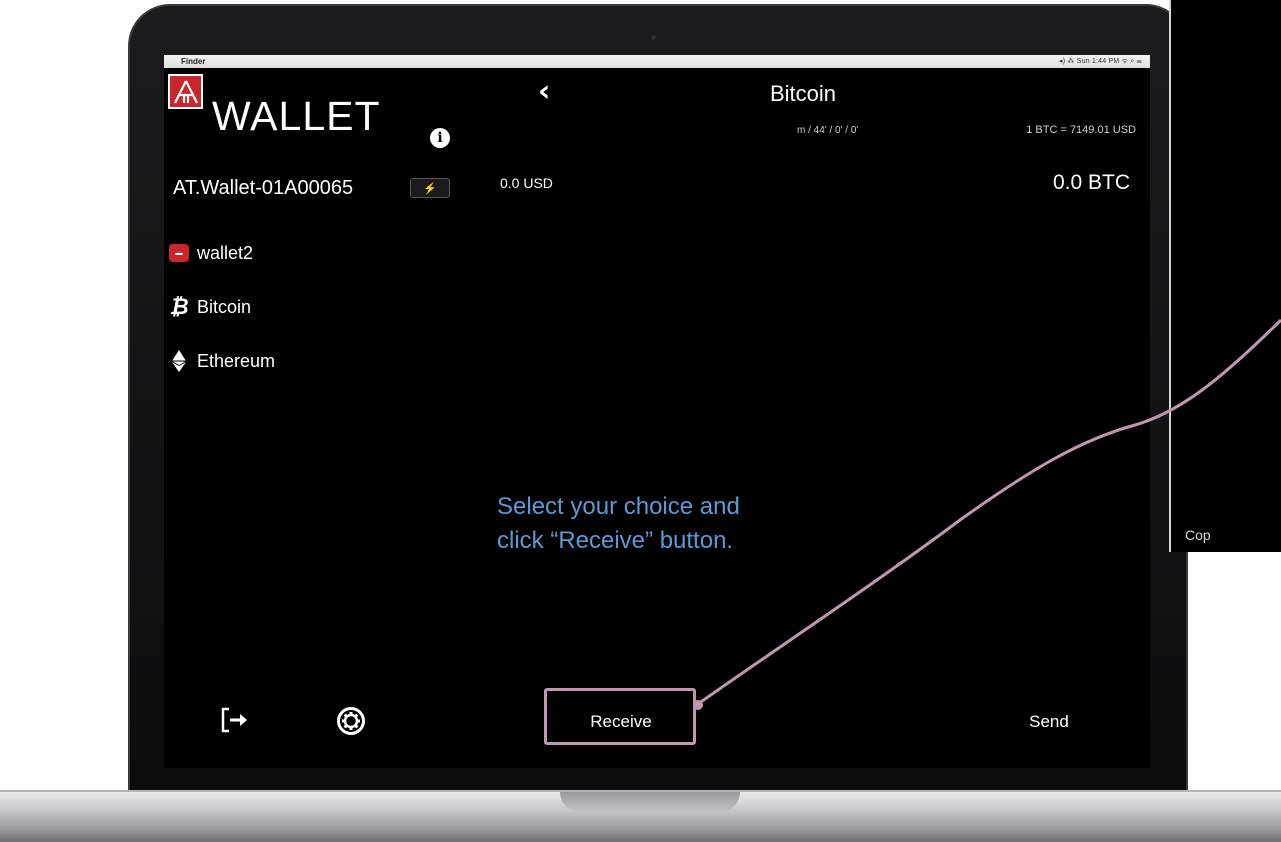 The height and width of the screenshot is (842, 1281). What do you see at coordinates (351, 721) in the screenshot?
I see `gear-icon` at bounding box center [351, 721].